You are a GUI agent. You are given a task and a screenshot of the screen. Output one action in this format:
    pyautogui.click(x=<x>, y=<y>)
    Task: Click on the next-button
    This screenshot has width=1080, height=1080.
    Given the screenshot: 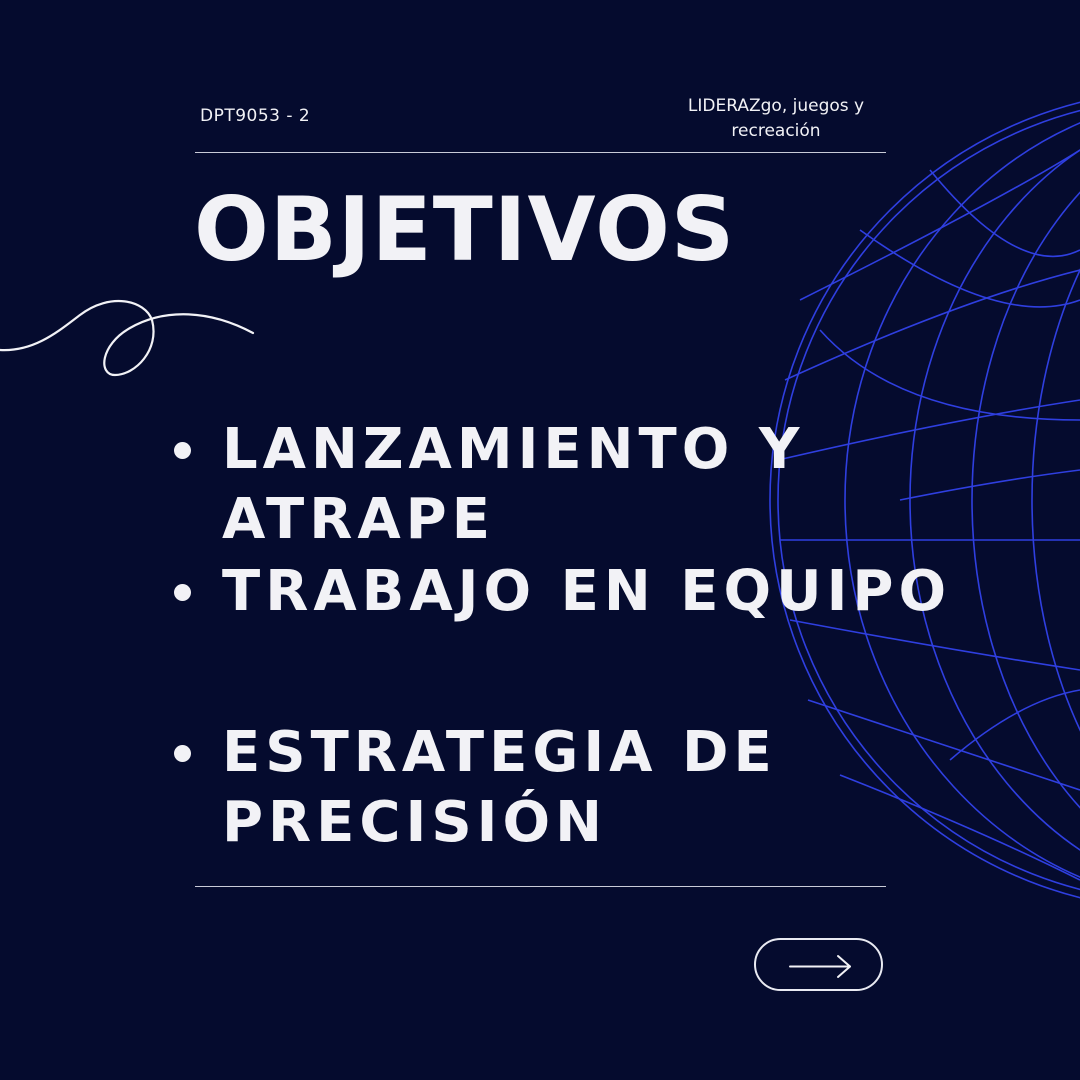 What is the action you would take?
    pyautogui.click(x=818, y=964)
    